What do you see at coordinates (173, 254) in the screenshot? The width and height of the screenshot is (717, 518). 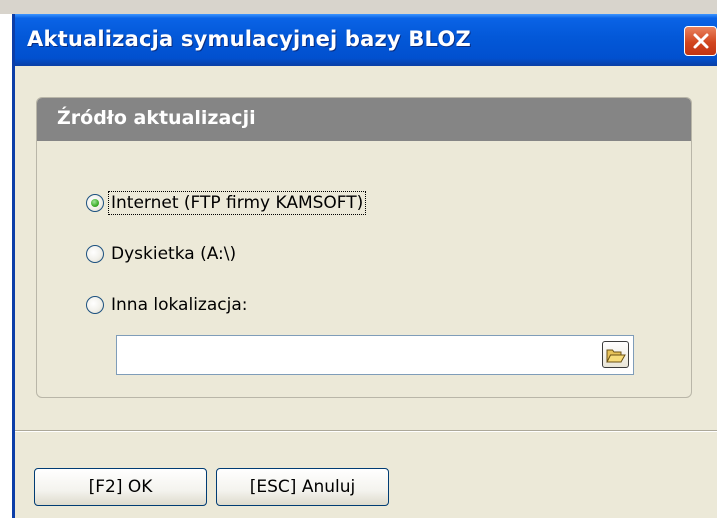 I see `option-floppy-label: Dyskietka (A:\)` at bounding box center [173, 254].